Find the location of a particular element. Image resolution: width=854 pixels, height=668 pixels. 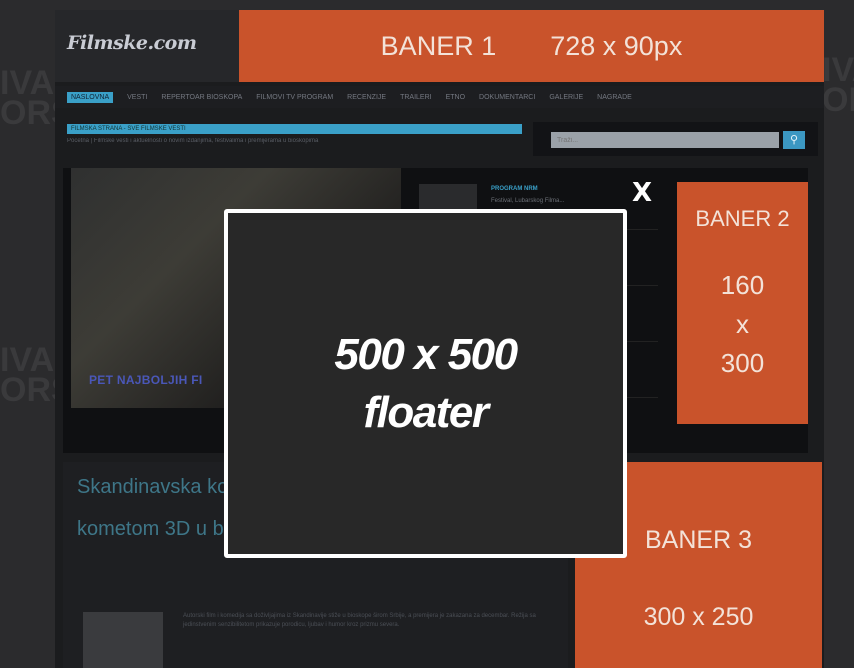

search-box: ⚲ is located at coordinates (675, 139).